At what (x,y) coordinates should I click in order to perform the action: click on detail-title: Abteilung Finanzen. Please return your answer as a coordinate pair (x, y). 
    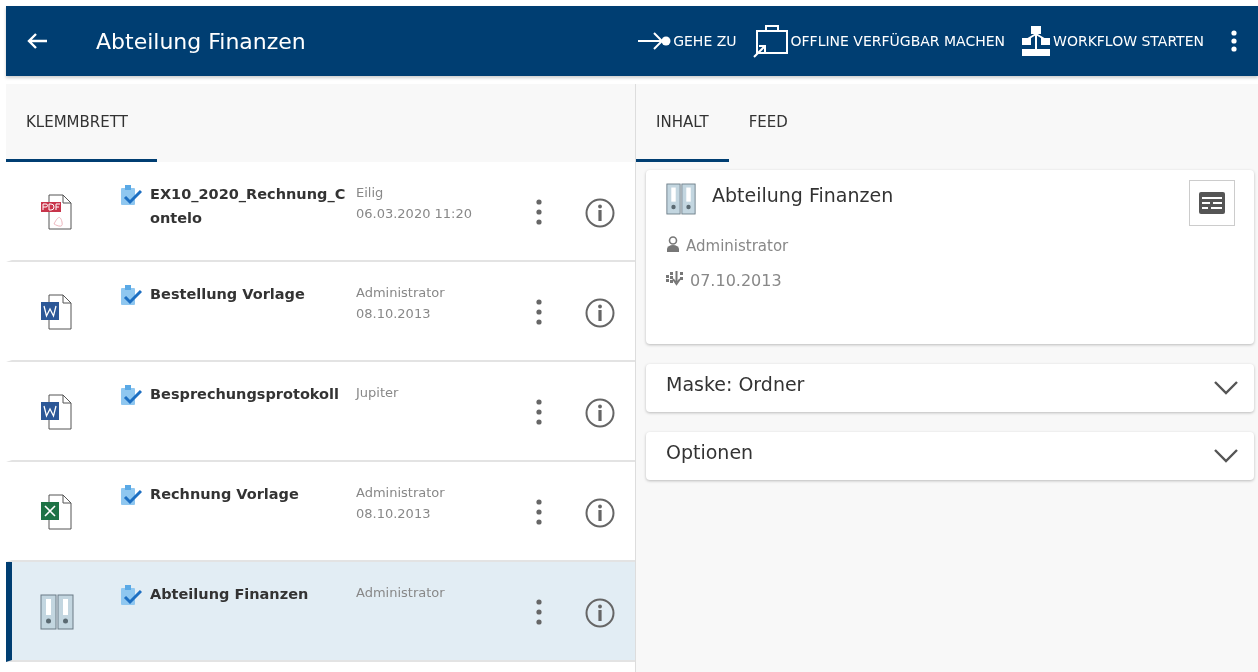
    Looking at the image, I should click on (803, 195).